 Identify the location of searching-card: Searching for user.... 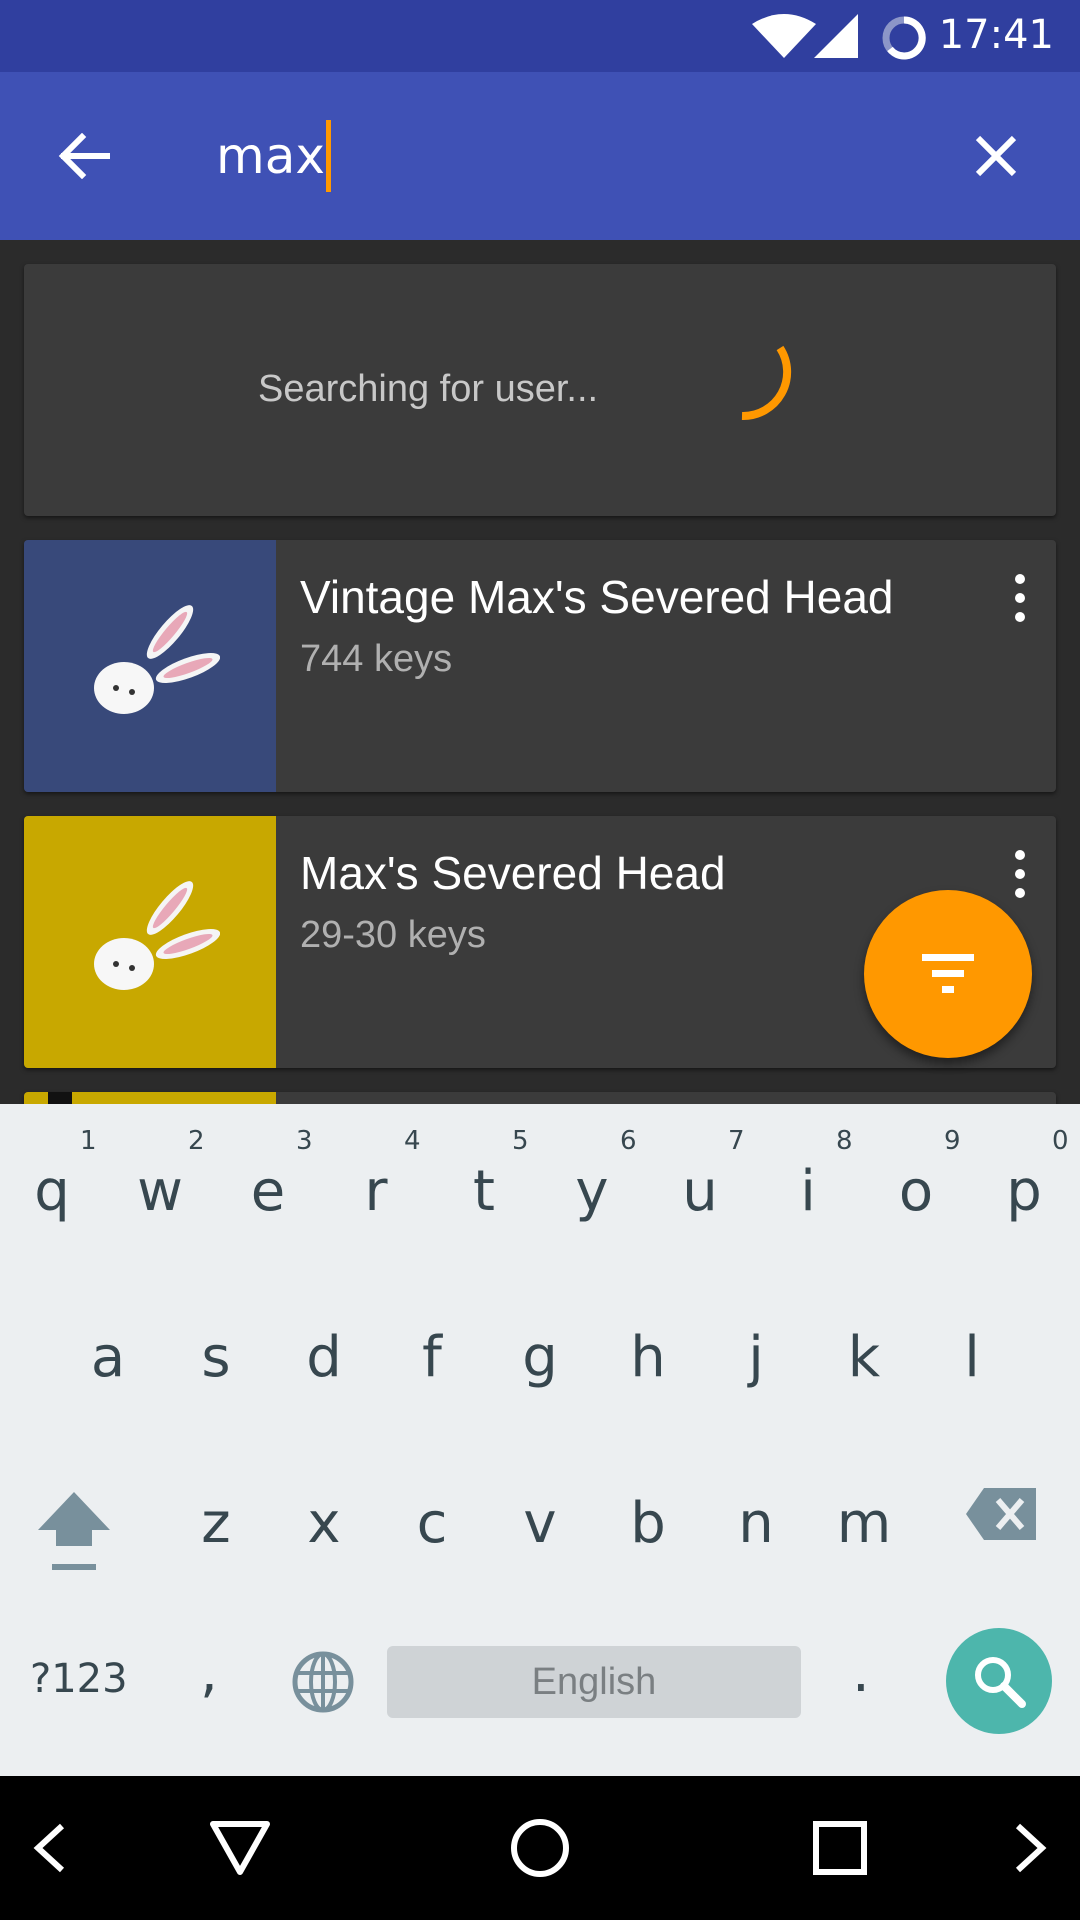
(540, 390).